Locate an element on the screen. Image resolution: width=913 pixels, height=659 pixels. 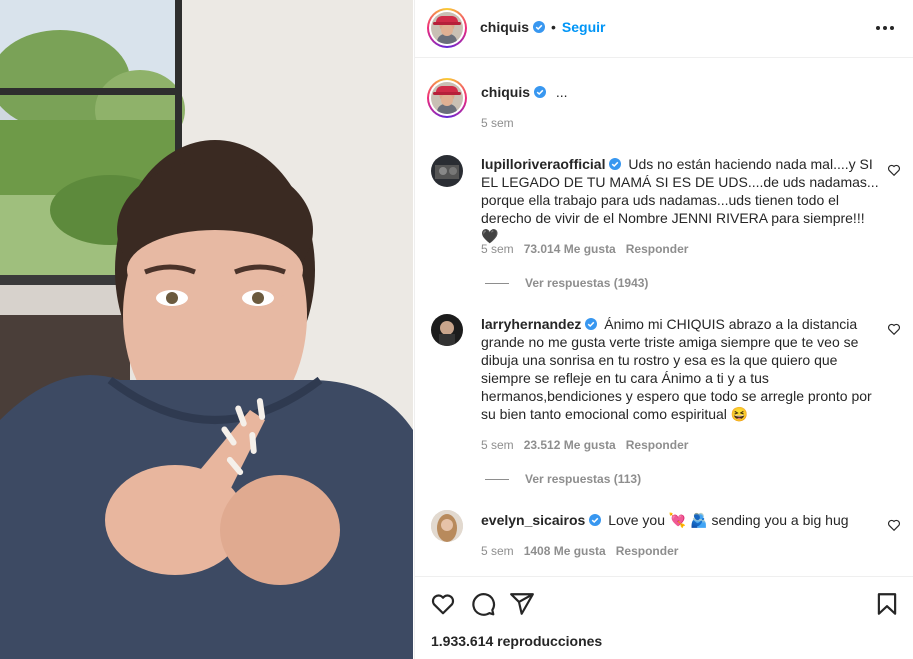
view-replies-label: Ver respuestas (1943) is located at coordinates (587, 283).